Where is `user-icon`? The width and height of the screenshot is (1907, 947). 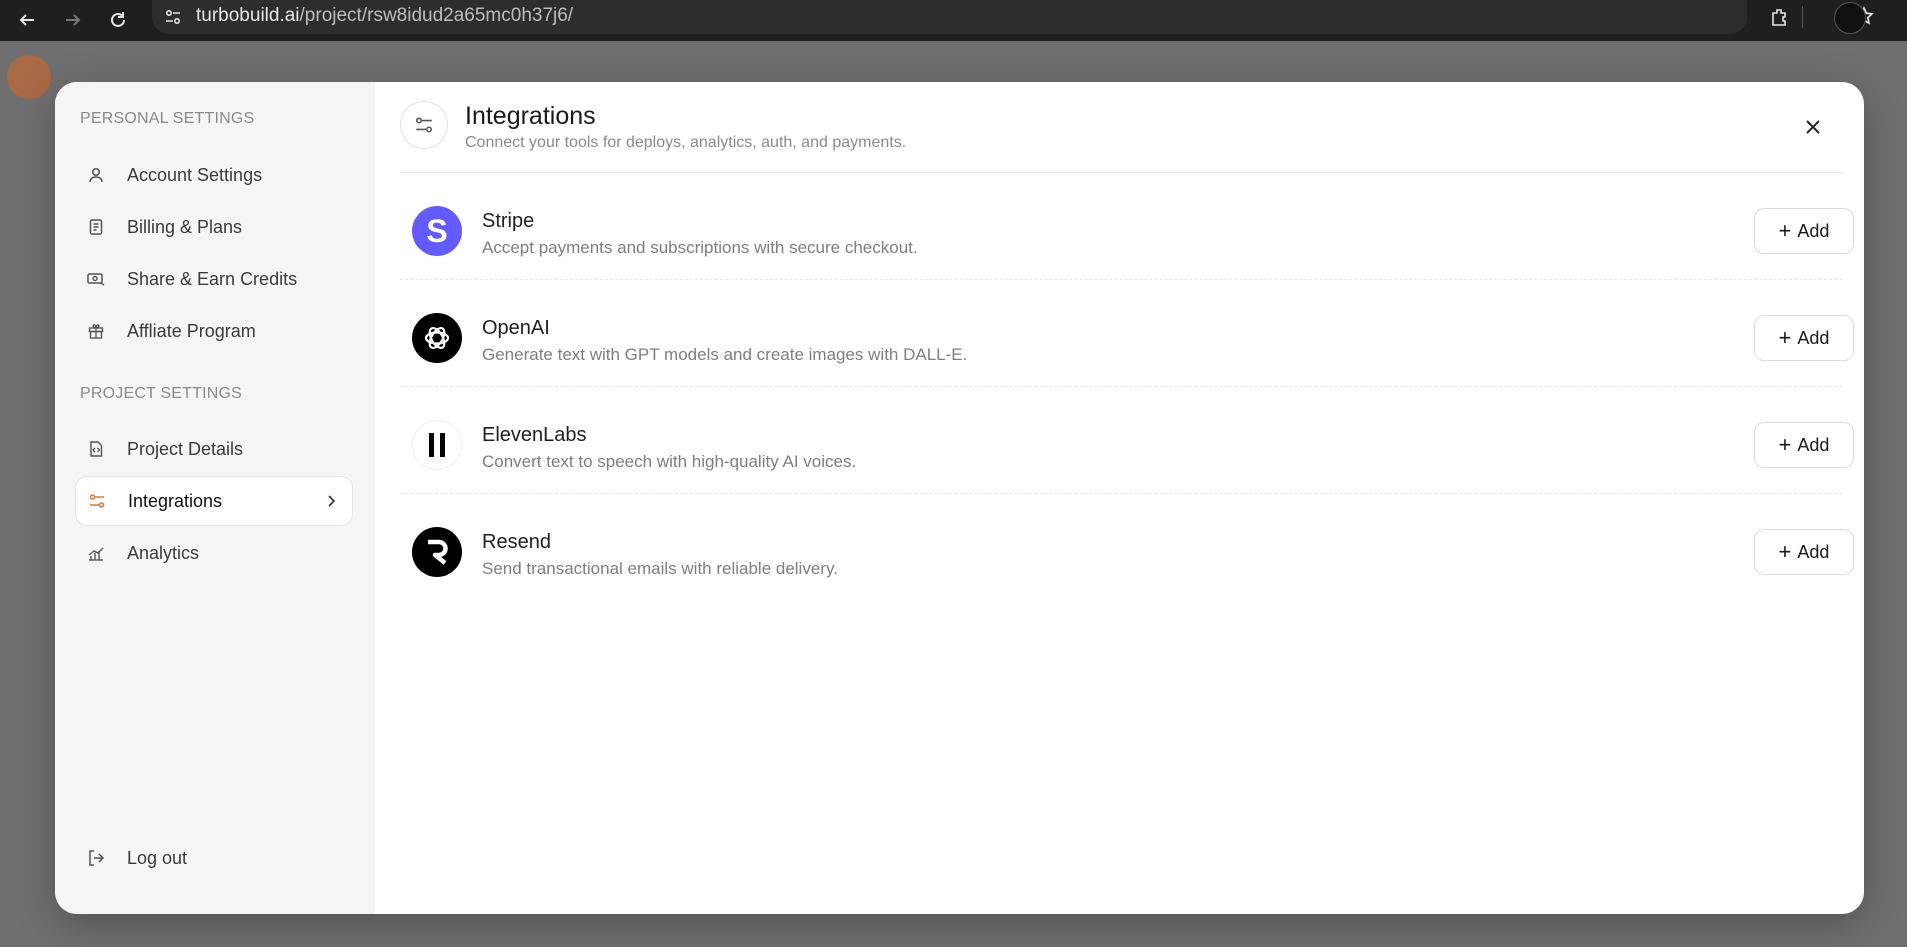
user-icon is located at coordinates (96, 175).